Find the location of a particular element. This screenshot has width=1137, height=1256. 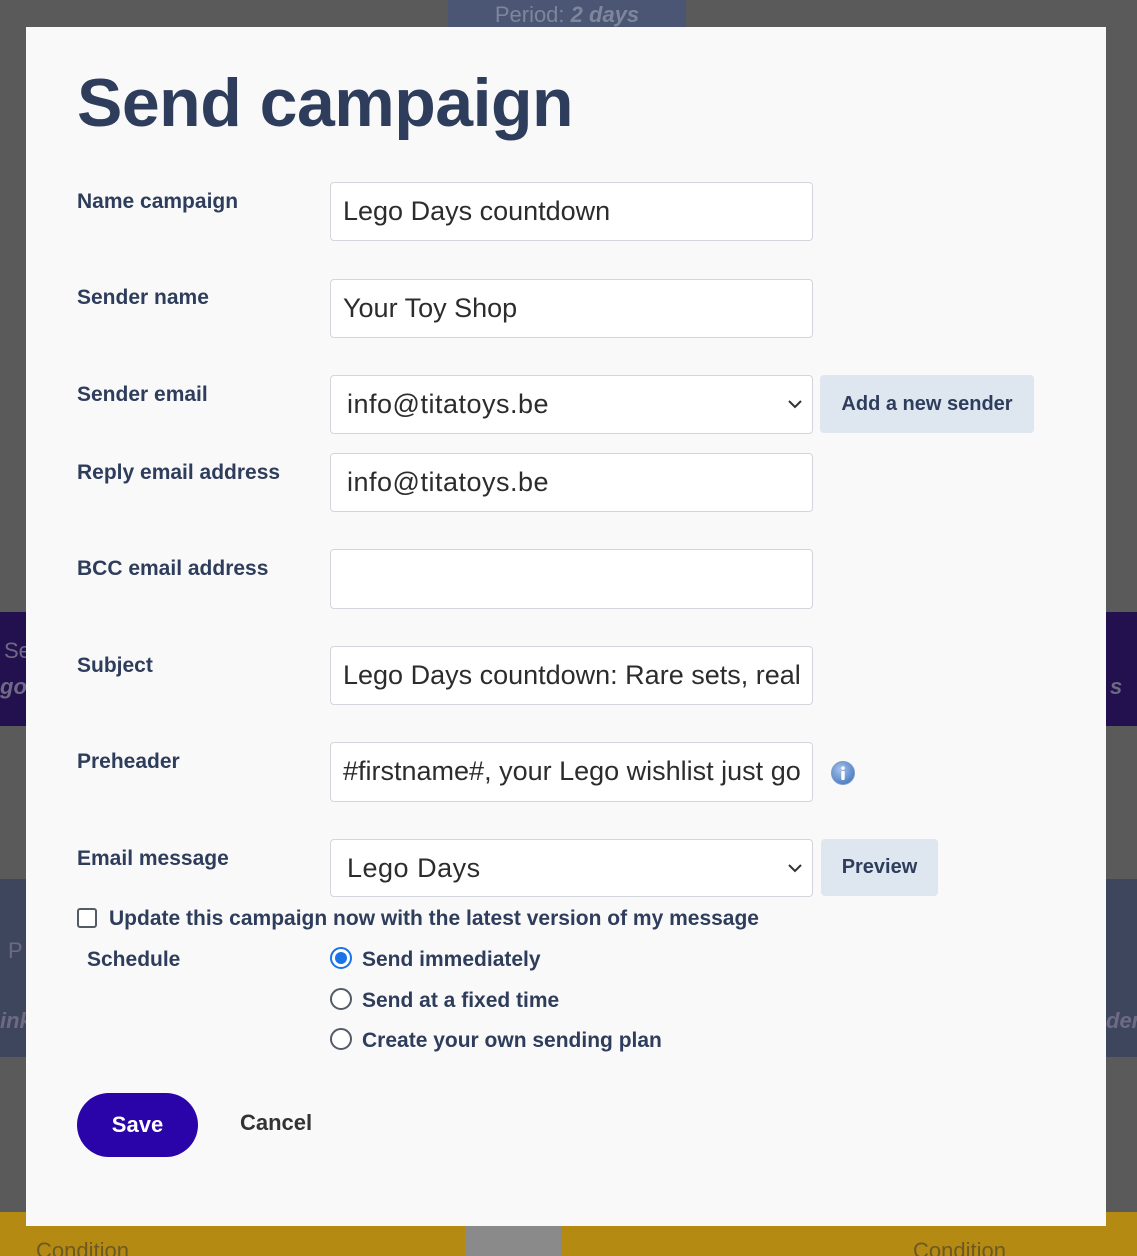

sending-plan-radio is located at coordinates (341, 1039).